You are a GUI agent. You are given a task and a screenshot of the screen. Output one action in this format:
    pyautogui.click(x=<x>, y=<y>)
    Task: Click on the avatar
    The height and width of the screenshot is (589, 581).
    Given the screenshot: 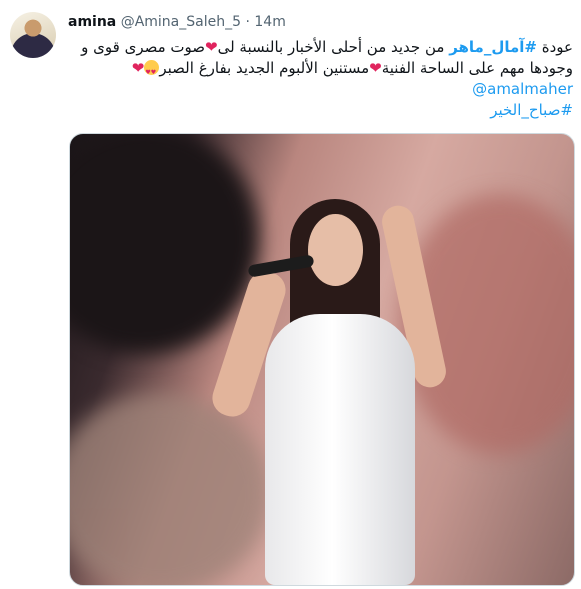 What is the action you would take?
    pyautogui.click(x=33, y=35)
    